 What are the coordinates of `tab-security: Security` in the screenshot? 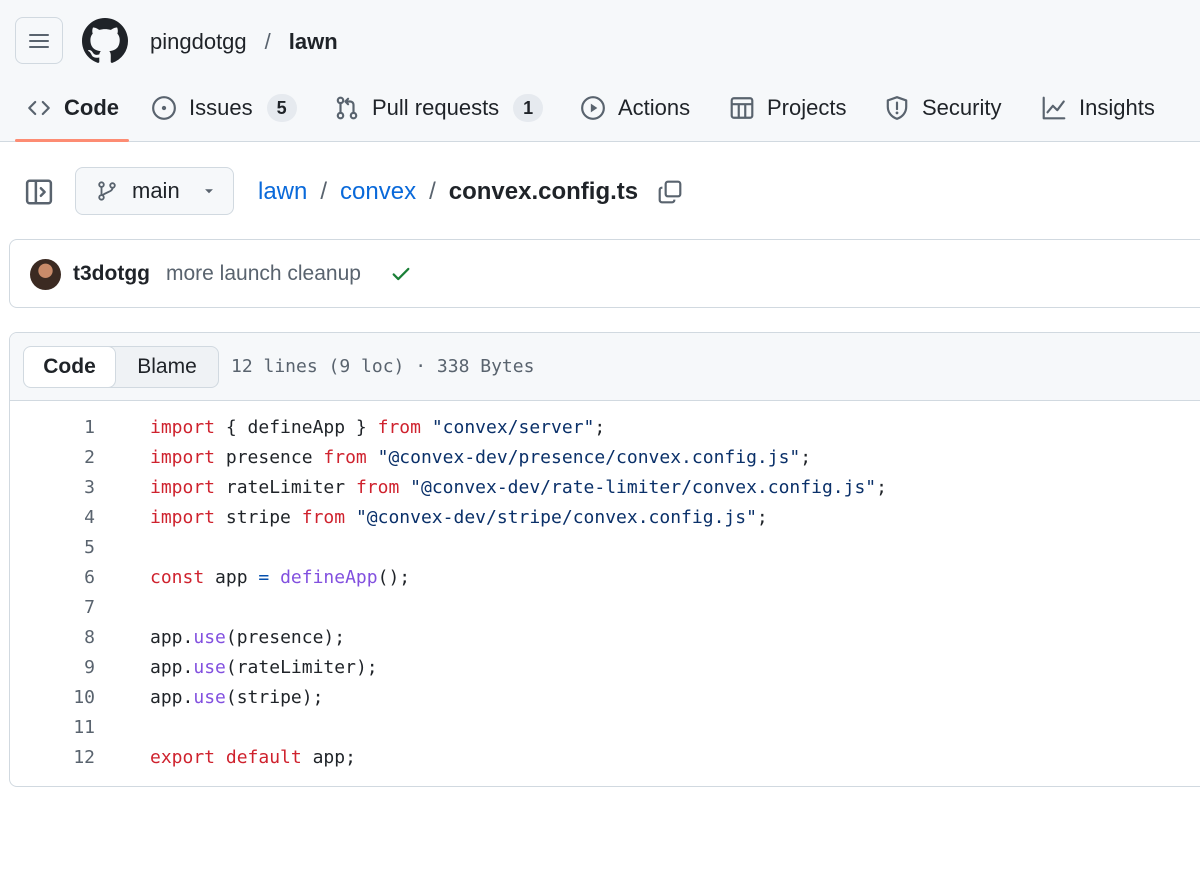 It's located at (942, 108).